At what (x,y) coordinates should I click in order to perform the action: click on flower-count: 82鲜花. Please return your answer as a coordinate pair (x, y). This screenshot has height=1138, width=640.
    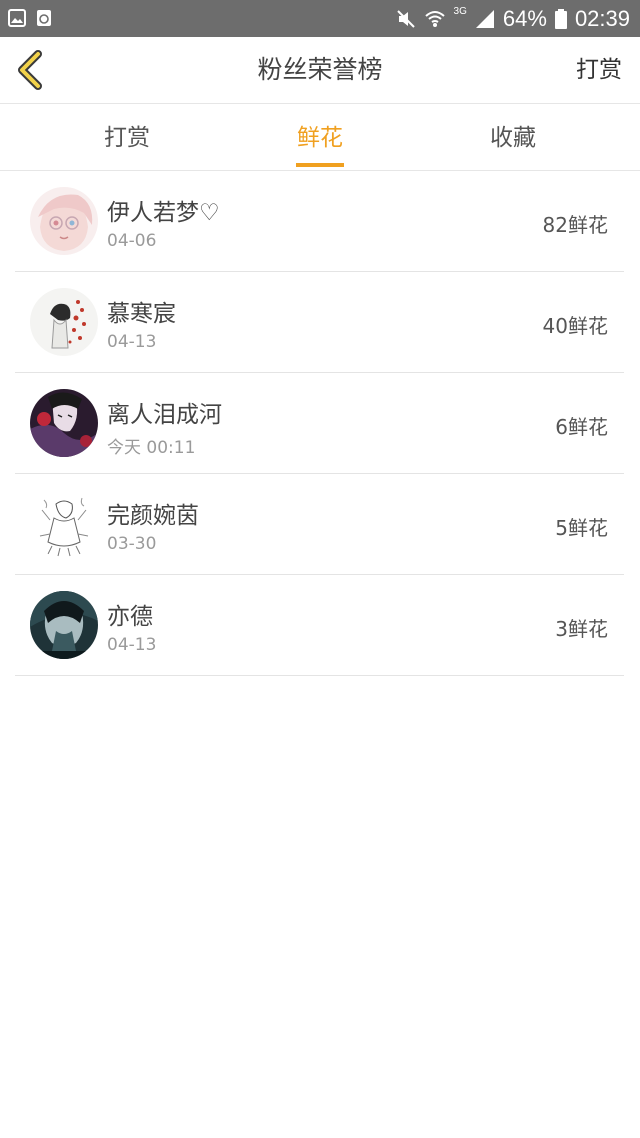
    Looking at the image, I should click on (575, 225).